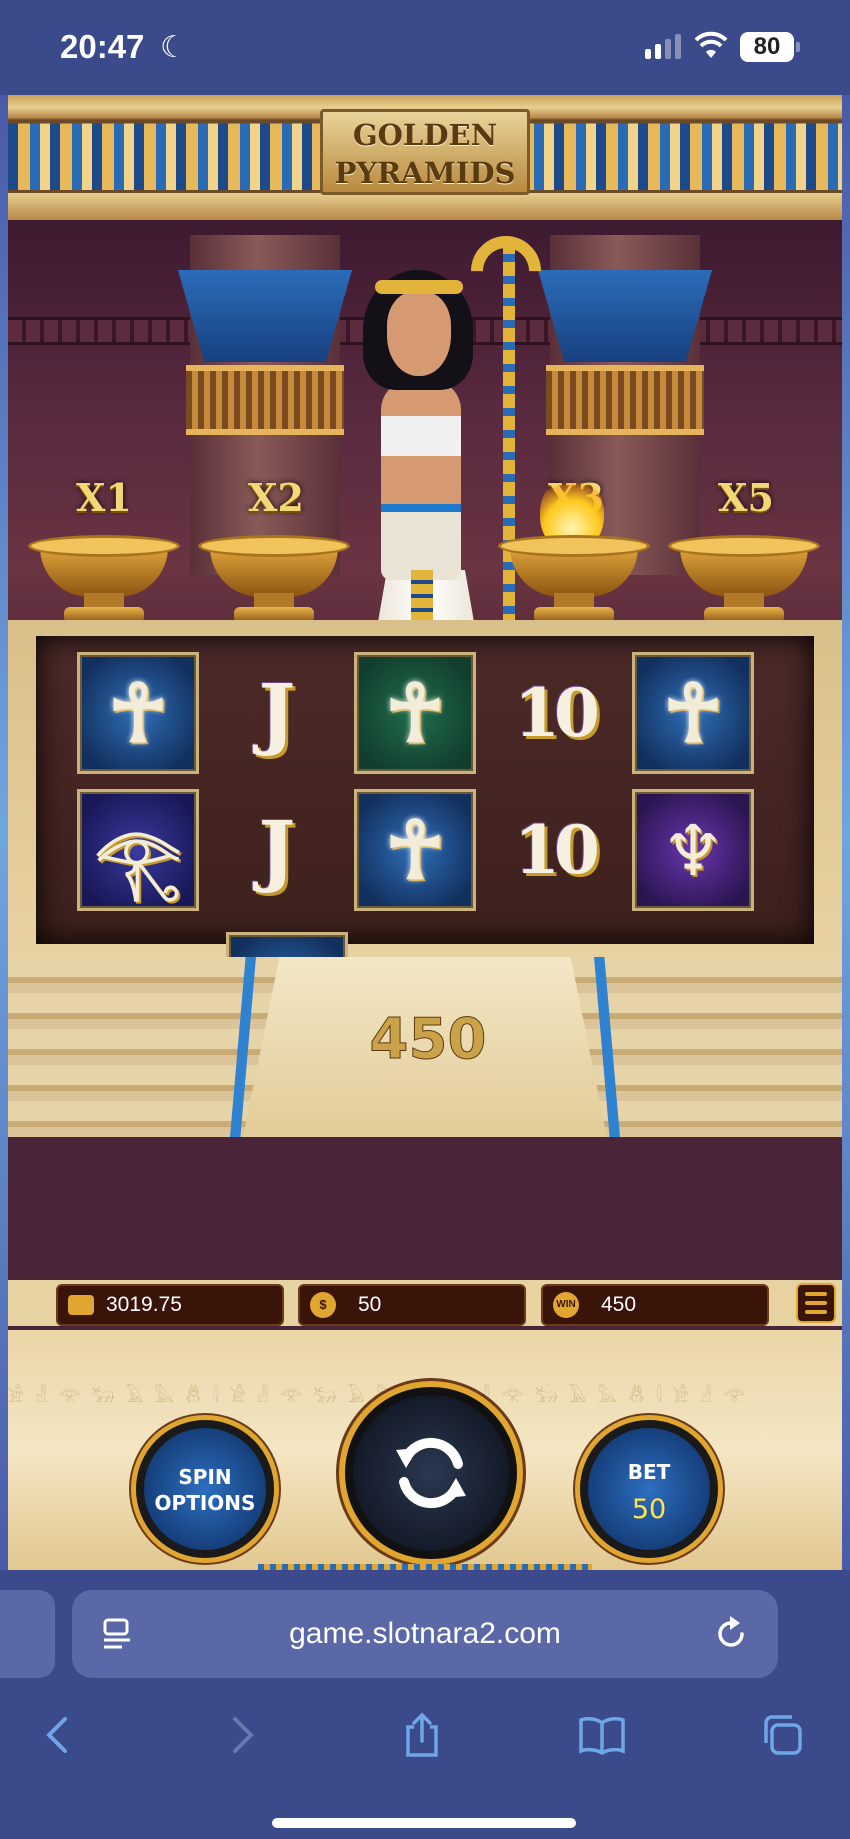 The height and width of the screenshot is (1839, 850). Describe the element at coordinates (323, 1305) in the screenshot. I see `coin-icon: $` at that location.